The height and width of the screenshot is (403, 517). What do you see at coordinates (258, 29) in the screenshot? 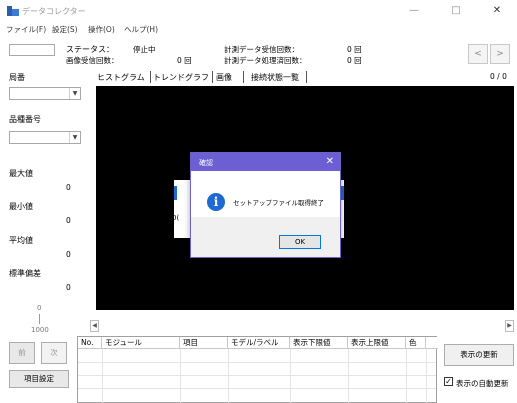
I see `menu-bar: ファイル(F) 設定(S) 操作(O) ヘルプ(H)` at bounding box center [258, 29].